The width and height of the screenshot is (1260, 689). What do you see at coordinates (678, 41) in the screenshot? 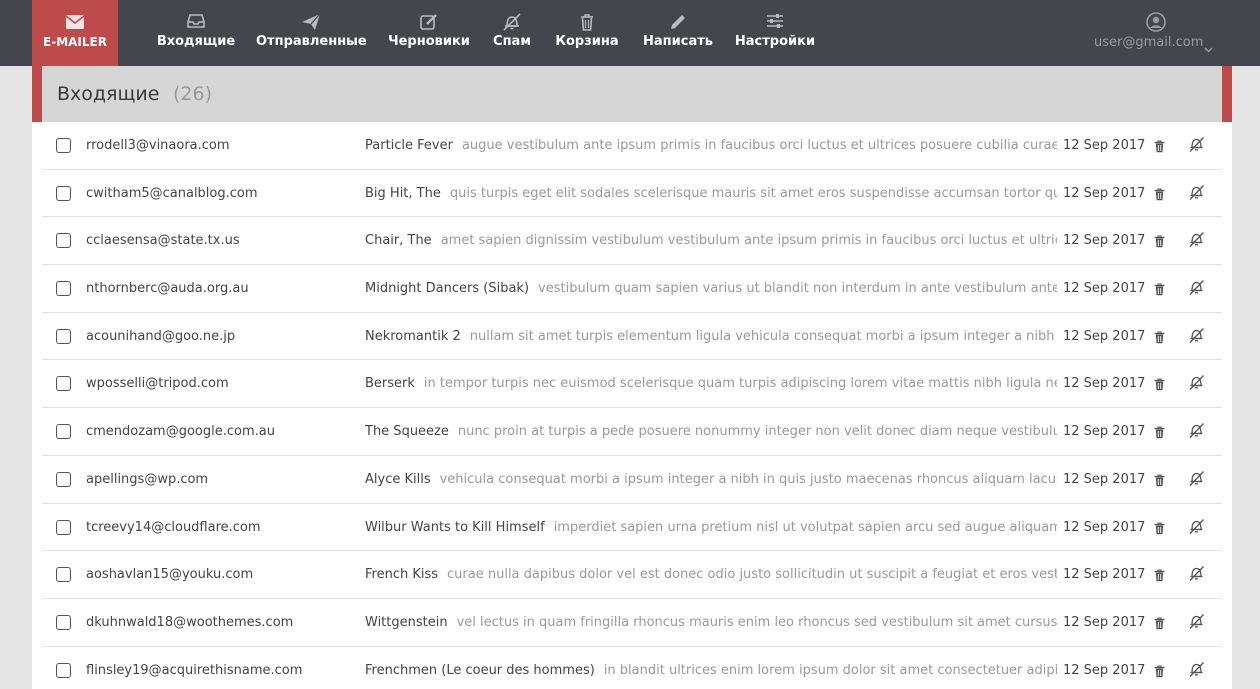
I see `nav-label: Написать` at bounding box center [678, 41].